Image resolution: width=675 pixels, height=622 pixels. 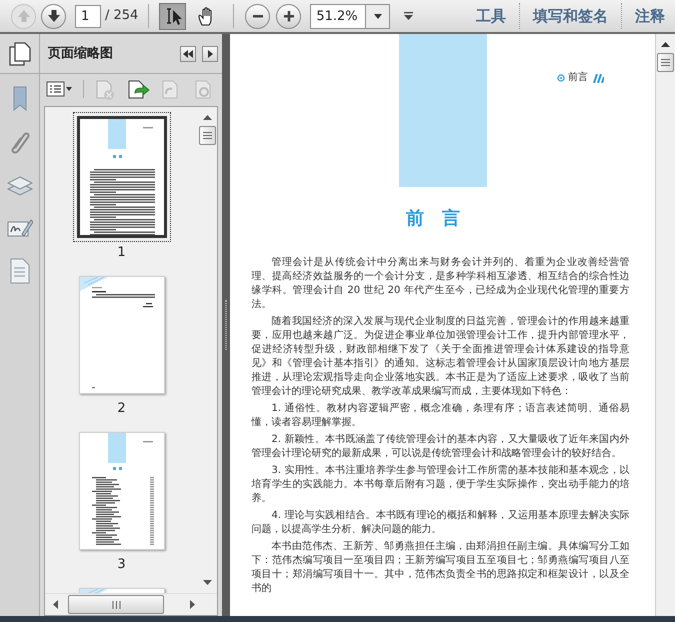 I want to click on double-arrow-icon, so click(x=188, y=53).